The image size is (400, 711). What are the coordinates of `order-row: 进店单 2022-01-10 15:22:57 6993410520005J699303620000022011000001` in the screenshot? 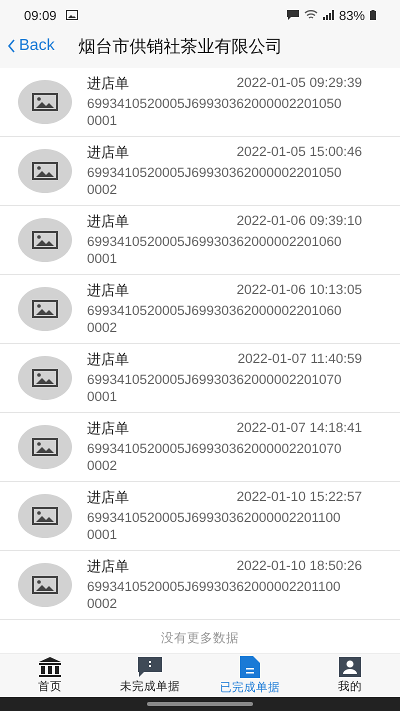 It's located at (200, 516).